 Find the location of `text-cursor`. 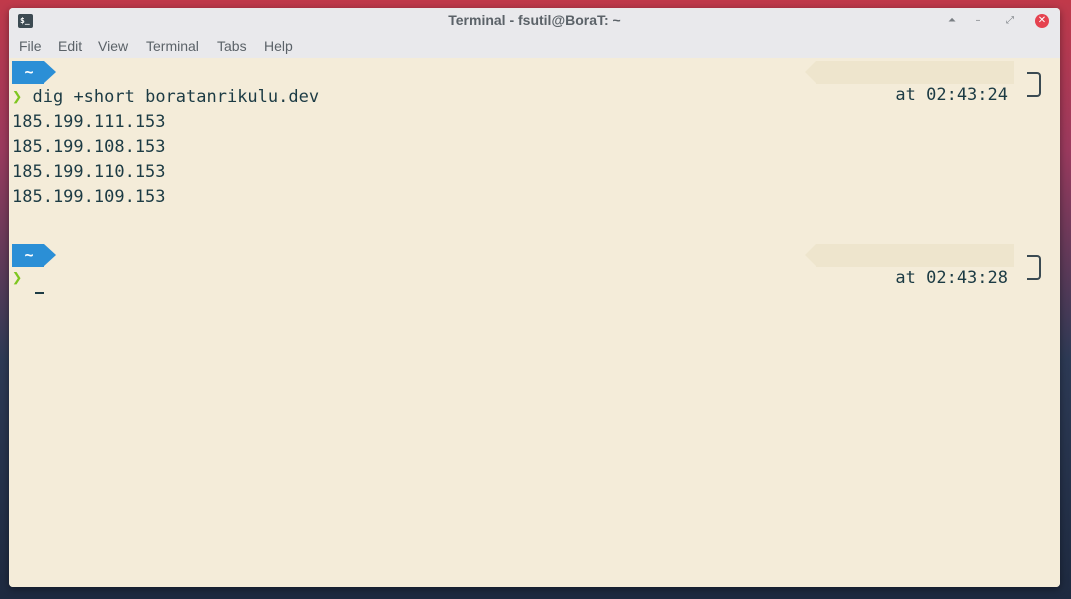

text-cursor is located at coordinates (39, 293).